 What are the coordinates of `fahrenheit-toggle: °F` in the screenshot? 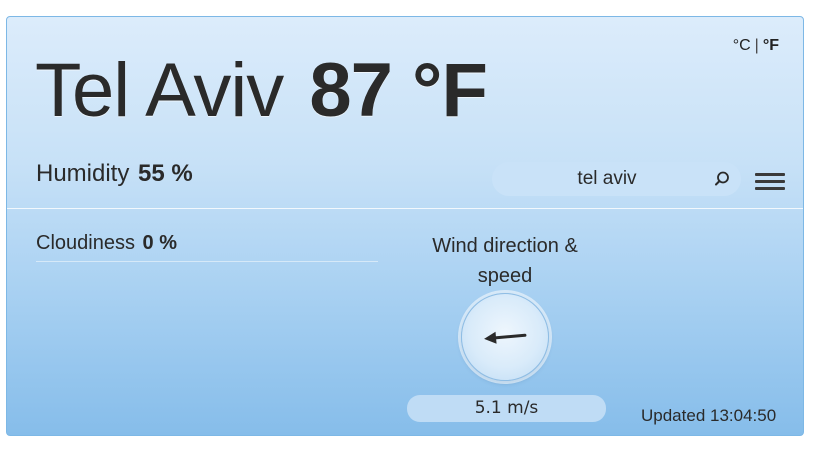 It's located at (771, 45).